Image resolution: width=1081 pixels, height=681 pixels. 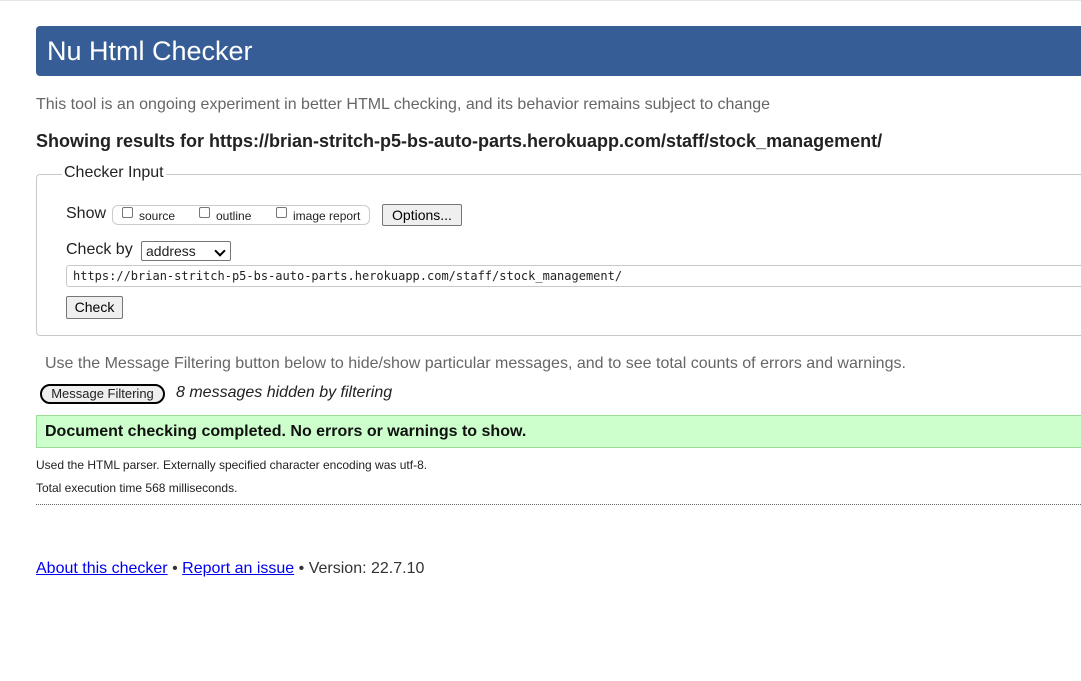 I want to click on checker-input-legend: Checker Input, so click(x=114, y=173).